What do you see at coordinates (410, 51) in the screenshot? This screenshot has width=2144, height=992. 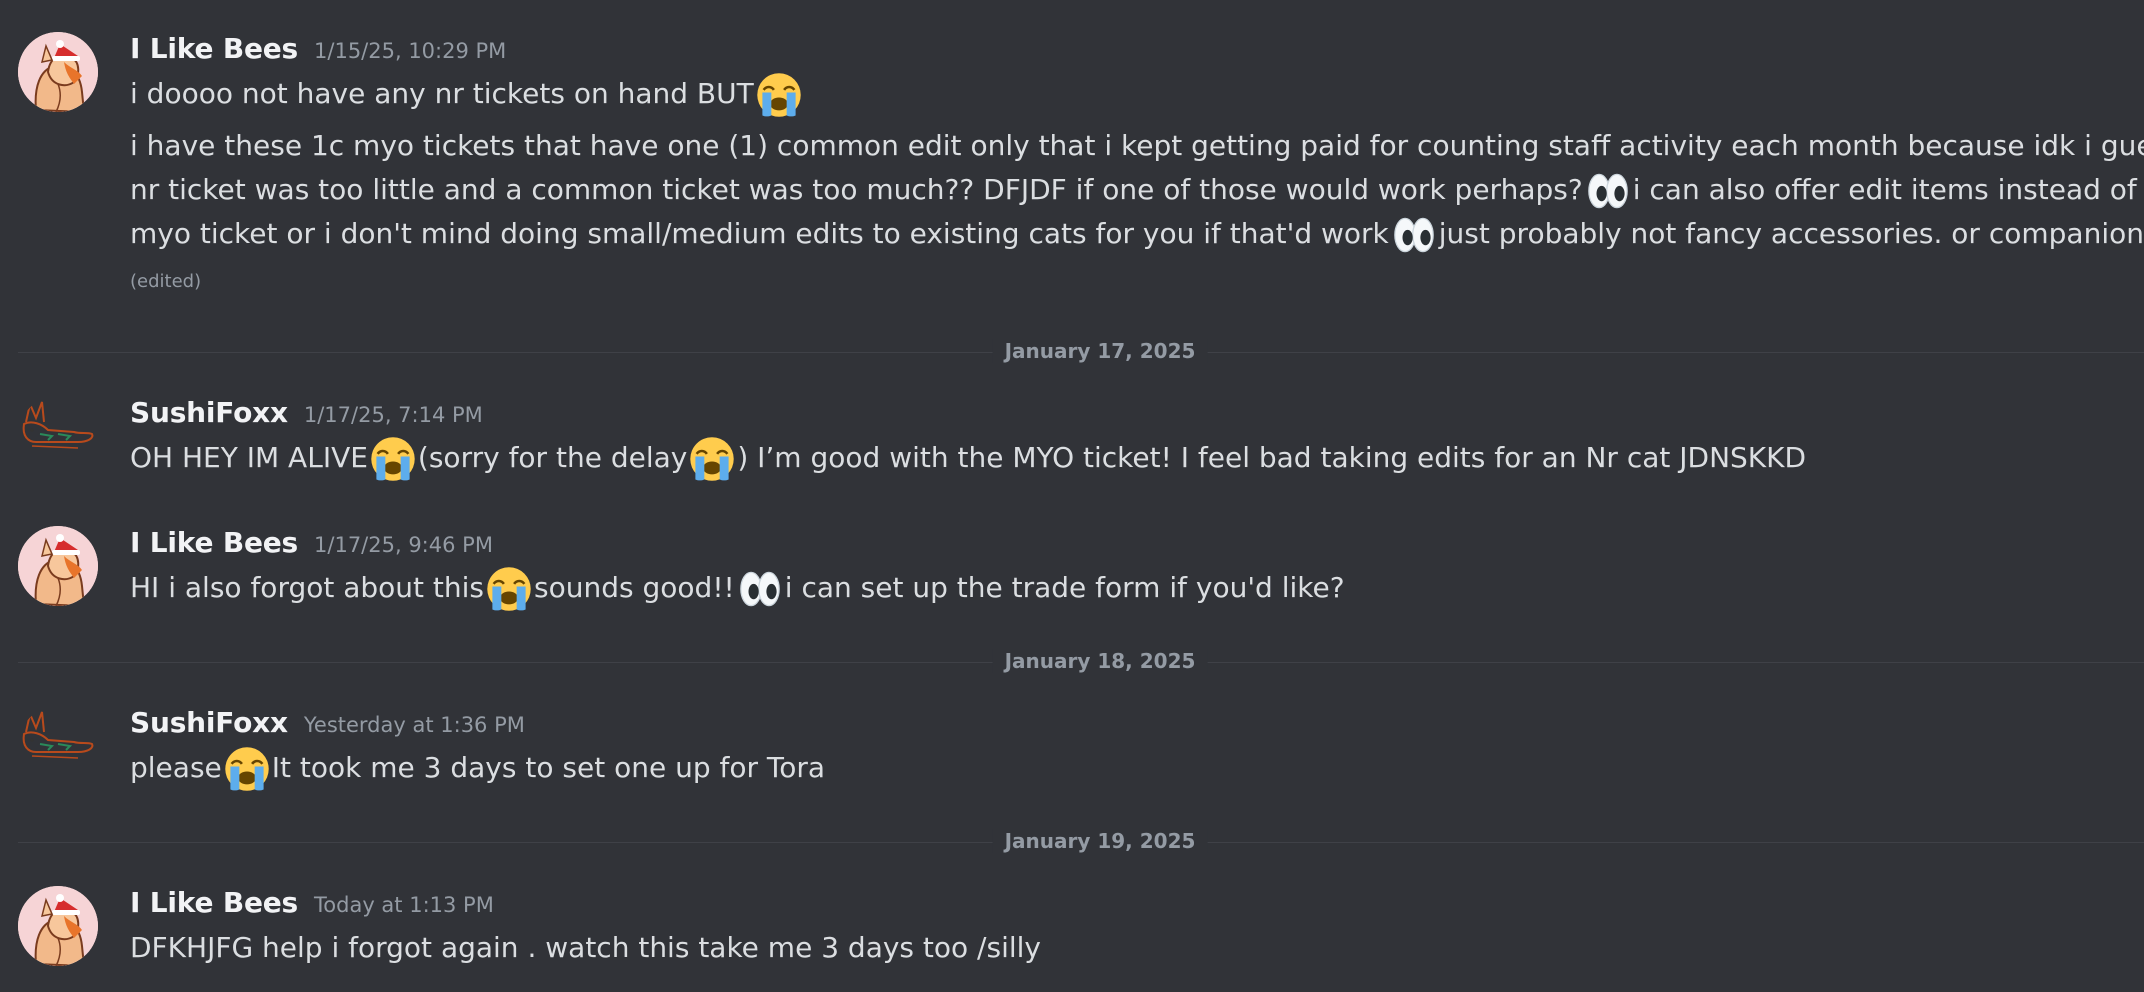 I see `timestamp: 1/15/25, 10:29 PM` at bounding box center [410, 51].